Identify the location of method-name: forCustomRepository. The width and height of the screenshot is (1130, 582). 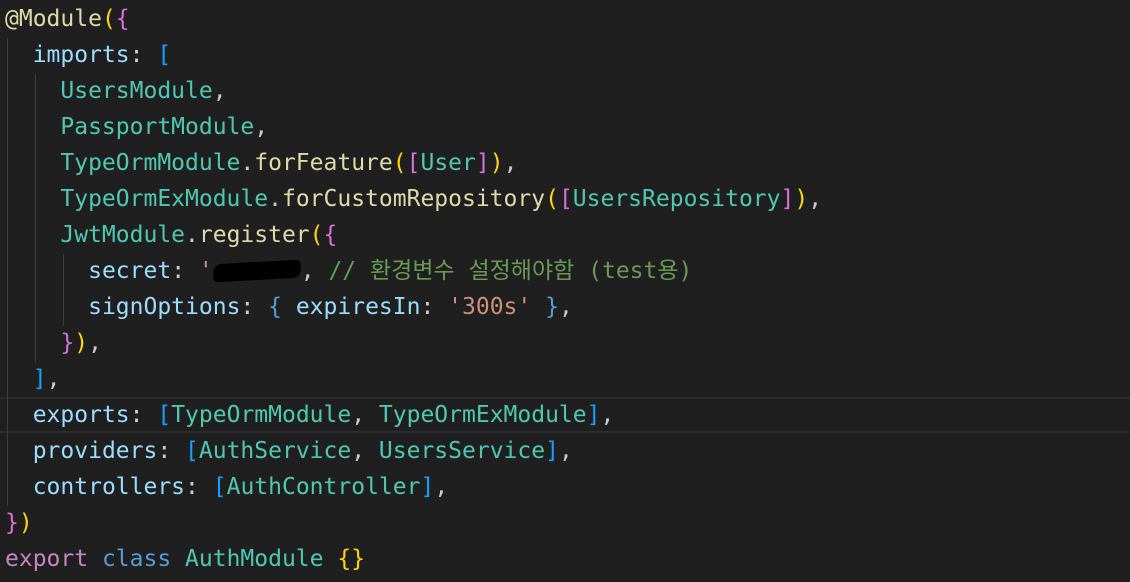
(413, 199).